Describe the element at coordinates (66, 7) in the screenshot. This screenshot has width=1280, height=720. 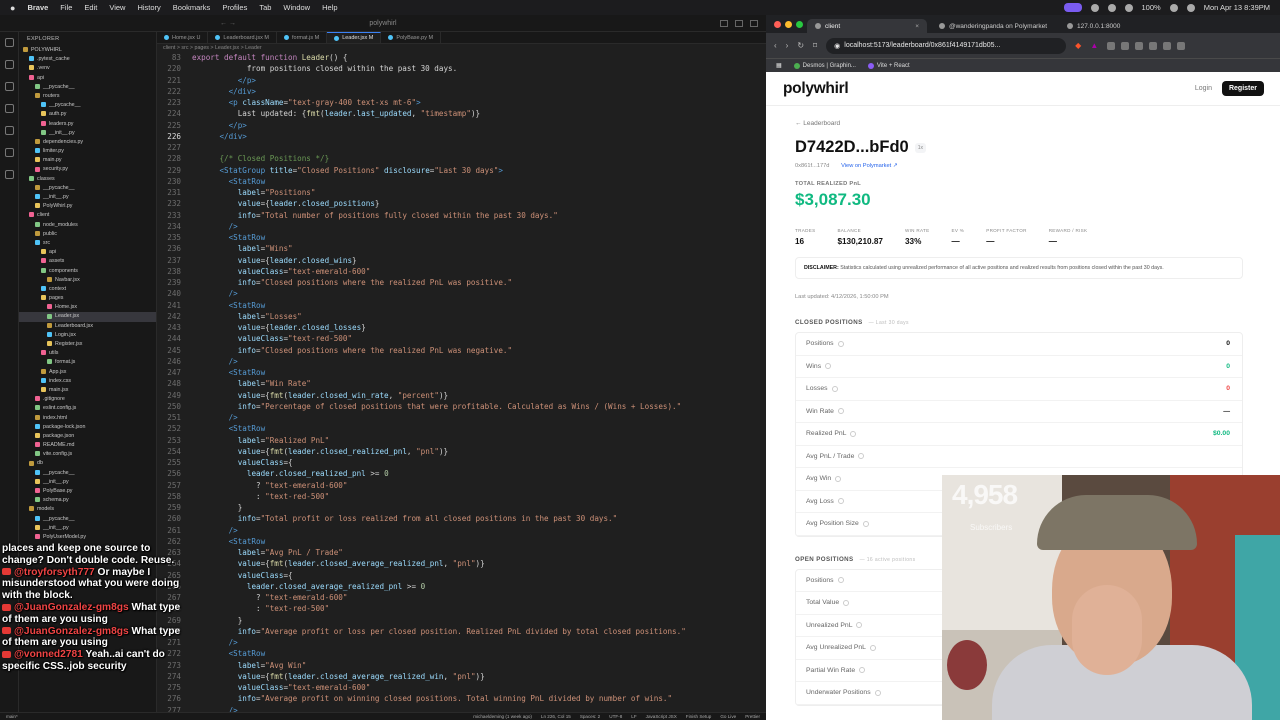
I see `menu-file: File` at that location.